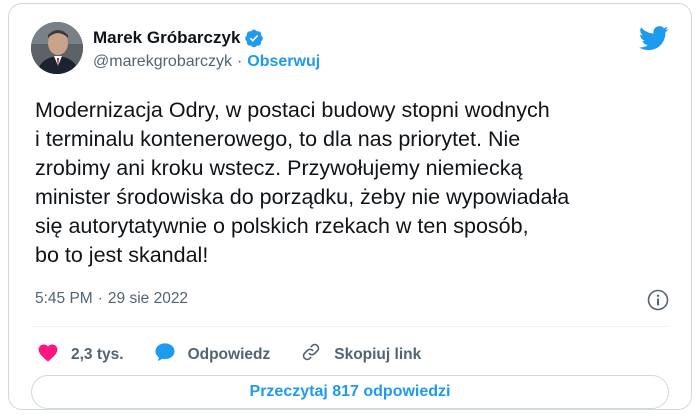  I want to click on read-replies-button: Przeczytaj 817 odpowiedzi, so click(350, 392).